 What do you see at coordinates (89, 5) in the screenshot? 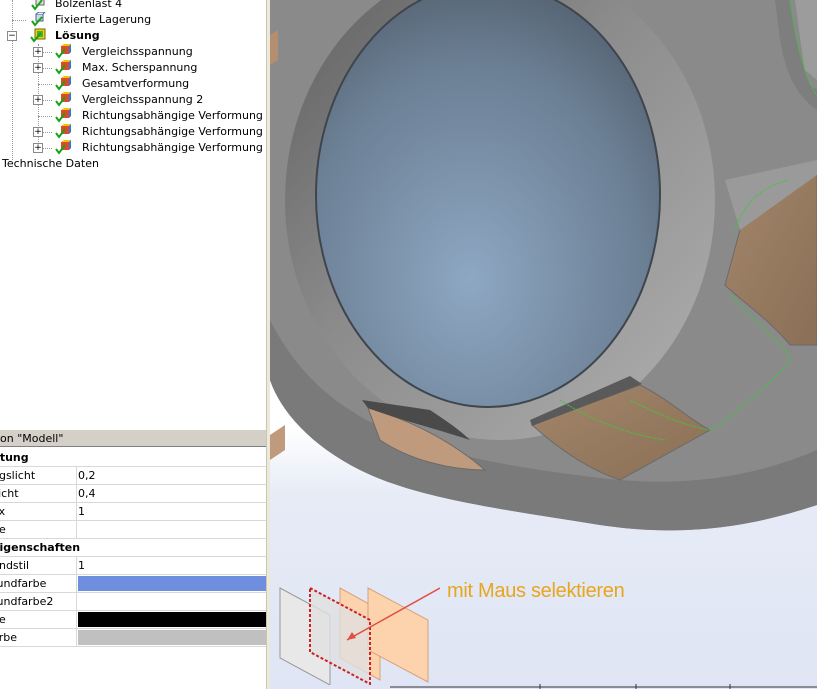
I see `tree-item-label: Bolzenlast 4` at bounding box center [89, 5].